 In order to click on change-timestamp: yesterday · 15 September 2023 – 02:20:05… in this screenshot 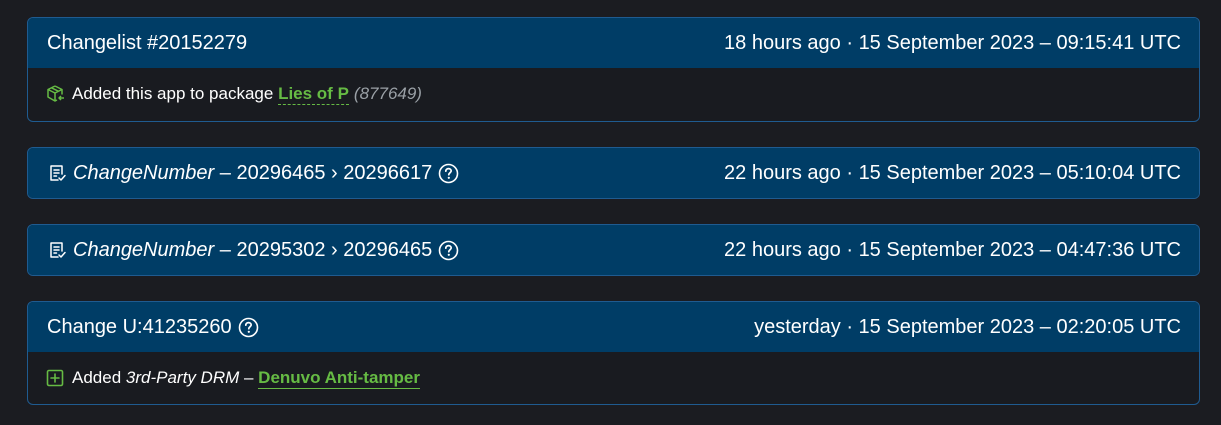, I will do `click(967, 326)`.